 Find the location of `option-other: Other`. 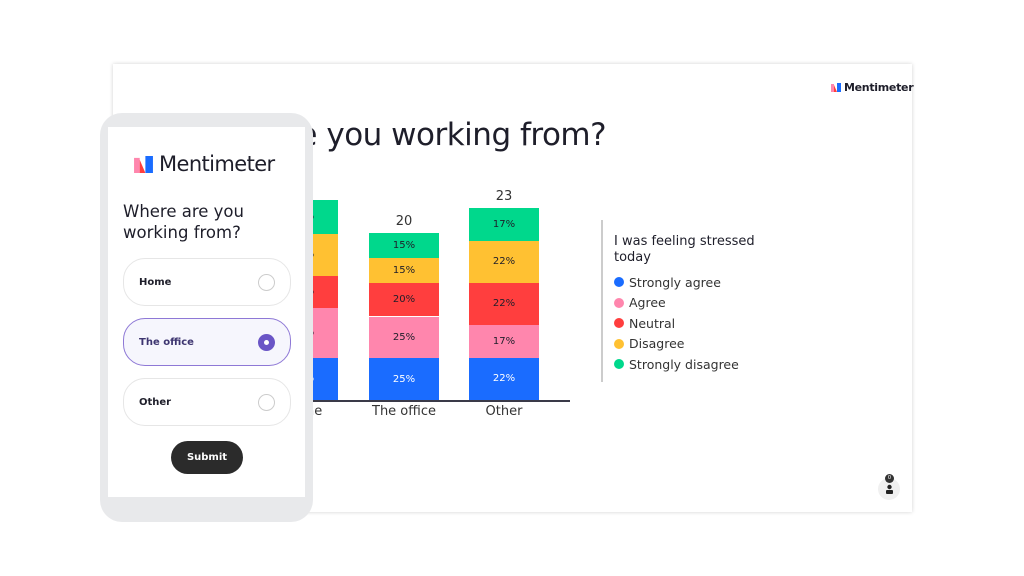

option-other: Other is located at coordinates (207, 402).